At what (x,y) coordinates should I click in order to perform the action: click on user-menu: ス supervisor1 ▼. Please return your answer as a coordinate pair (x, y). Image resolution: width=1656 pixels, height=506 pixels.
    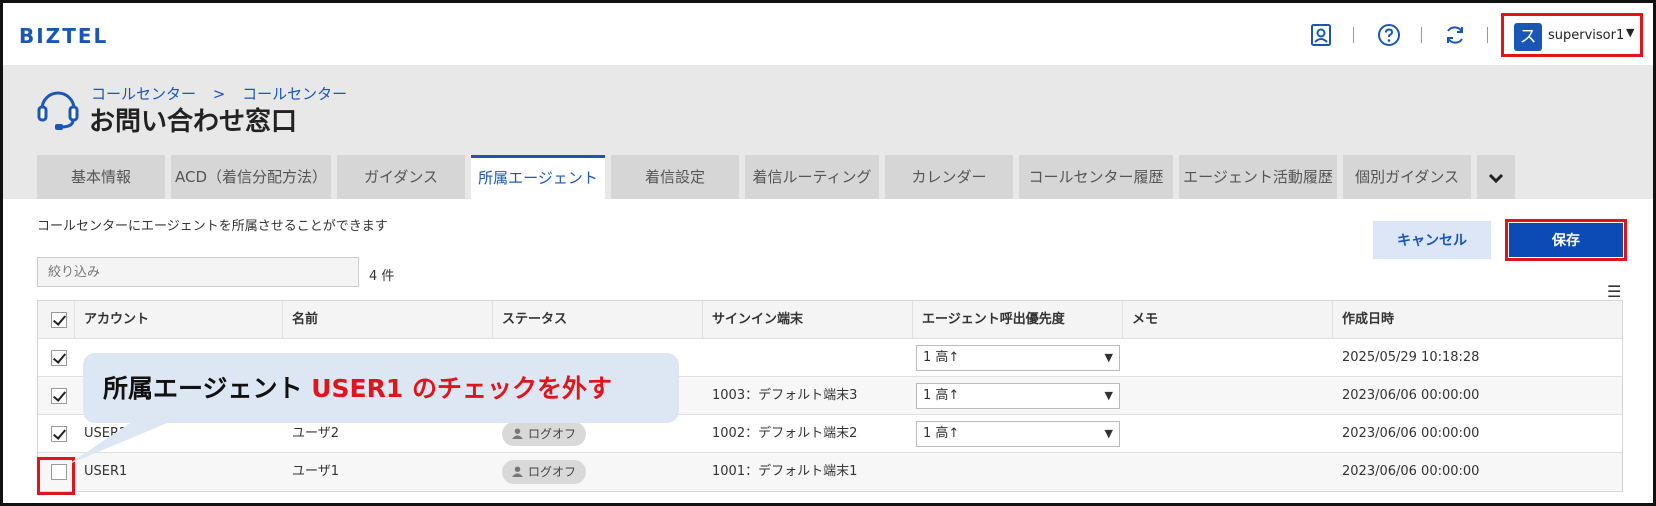
    Looking at the image, I should click on (1572, 35).